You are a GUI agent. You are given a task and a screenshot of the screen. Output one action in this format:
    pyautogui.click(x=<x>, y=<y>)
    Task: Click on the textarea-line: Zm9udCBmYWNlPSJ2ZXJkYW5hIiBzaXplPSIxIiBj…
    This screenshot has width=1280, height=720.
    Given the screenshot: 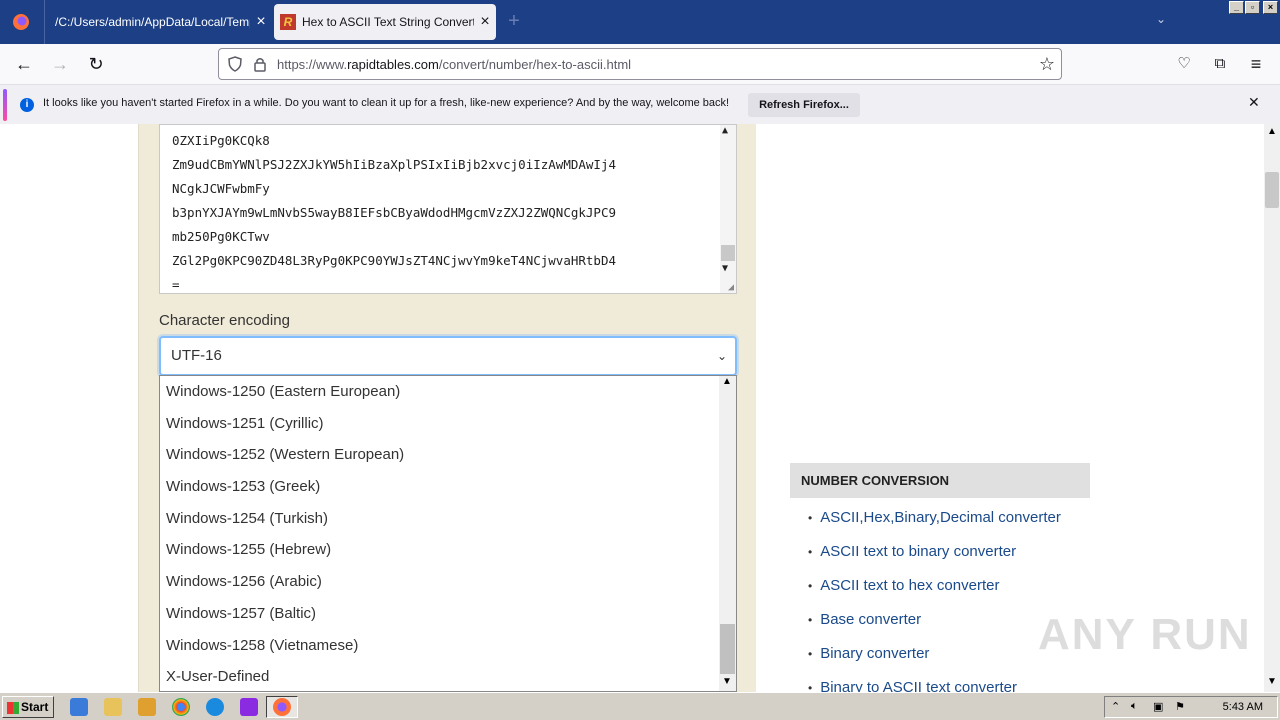 What is the action you would take?
    pyautogui.click(x=394, y=164)
    